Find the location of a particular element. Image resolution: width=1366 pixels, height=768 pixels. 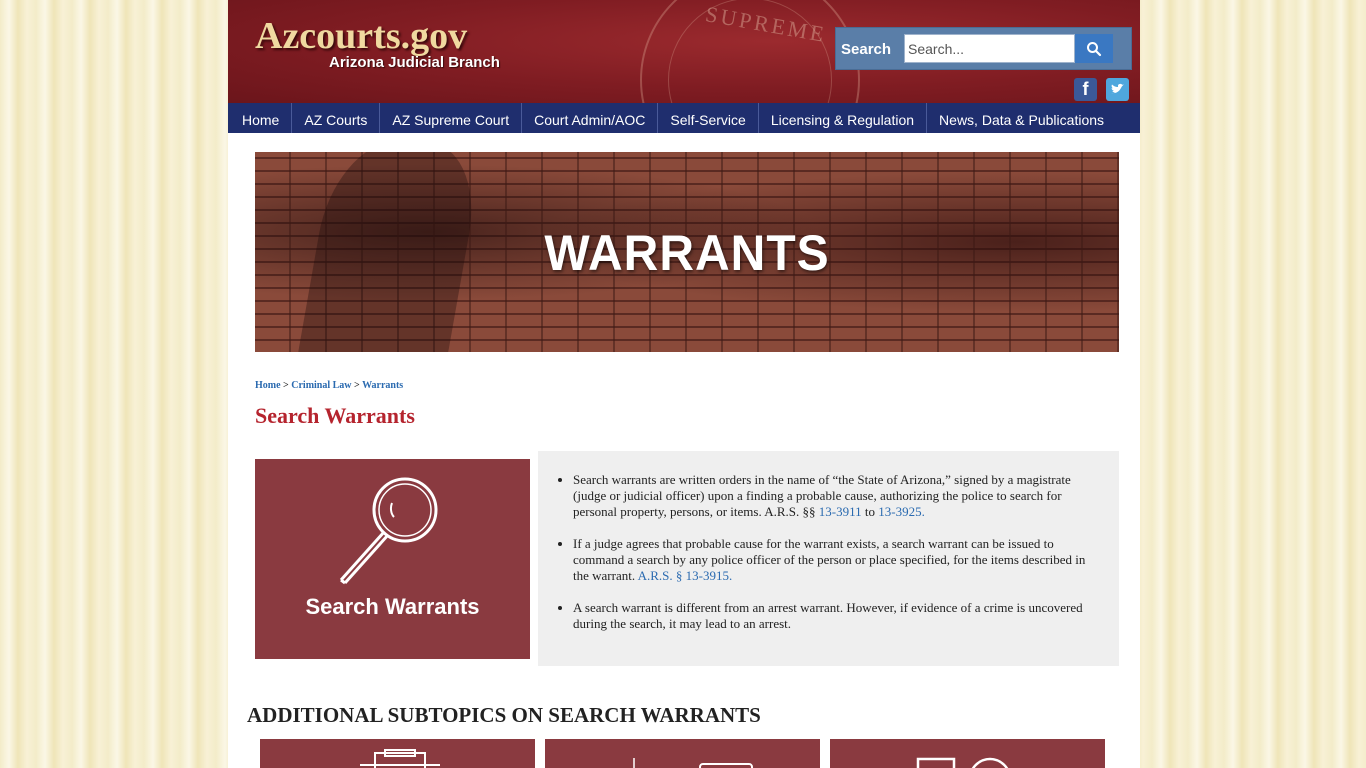

search-label: Search is located at coordinates (866, 49).